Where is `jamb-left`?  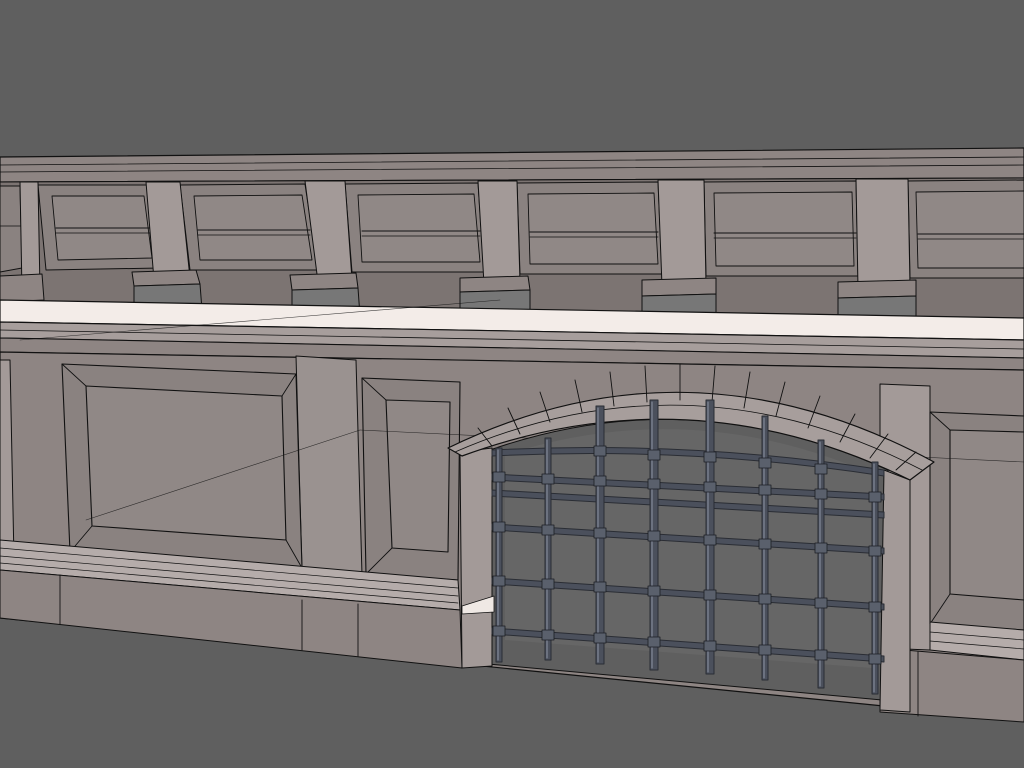 jamb-left is located at coordinates (476, 558).